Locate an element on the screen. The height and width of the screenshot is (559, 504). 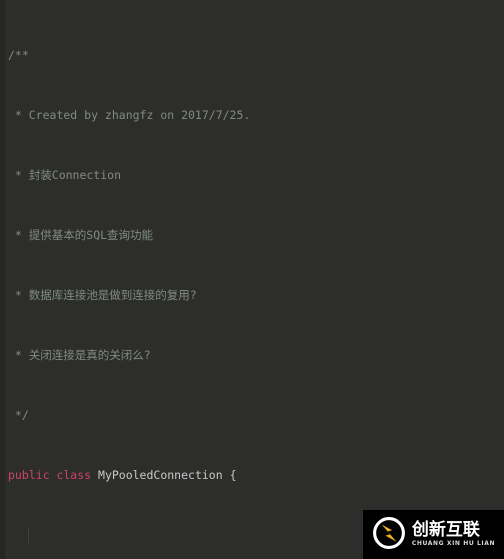
code-token-comment: * 关闭连接是真的关闭么? is located at coordinates (79, 355).